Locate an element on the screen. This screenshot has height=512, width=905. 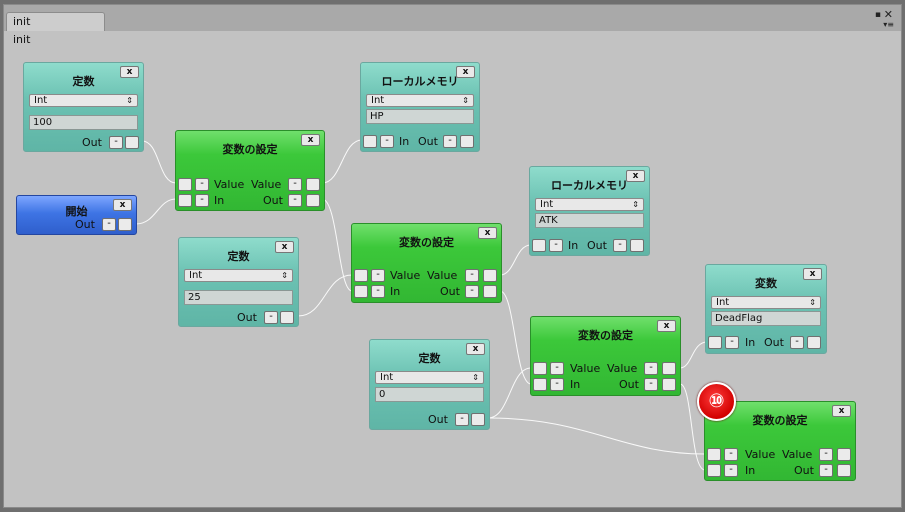
set-variable-node-3: 変数の設定 x - Value Value - - In Out - is located at coordinates (605, 356).